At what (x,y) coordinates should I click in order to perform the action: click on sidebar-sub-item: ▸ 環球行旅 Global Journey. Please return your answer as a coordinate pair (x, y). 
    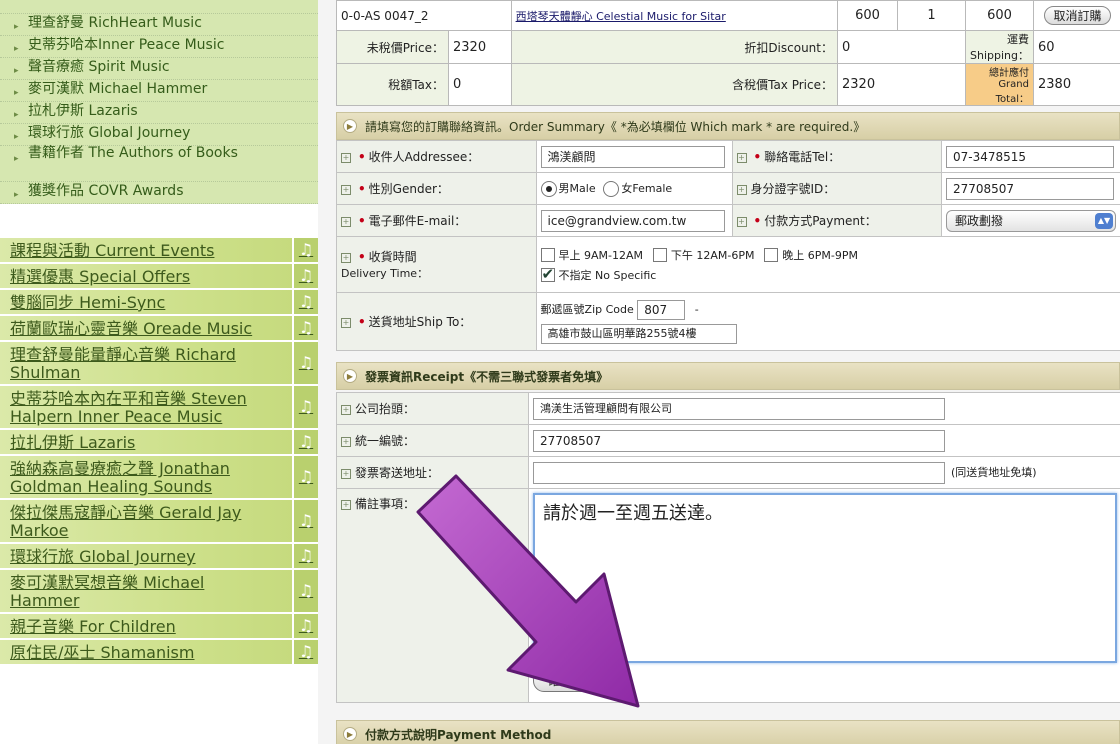
    Looking at the image, I should click on (159, 135).